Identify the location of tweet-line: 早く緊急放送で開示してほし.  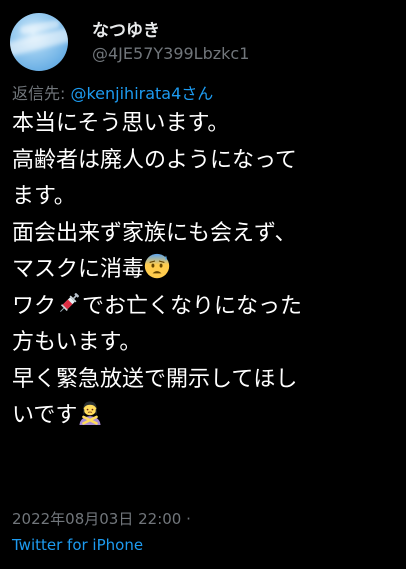
(155, 379).